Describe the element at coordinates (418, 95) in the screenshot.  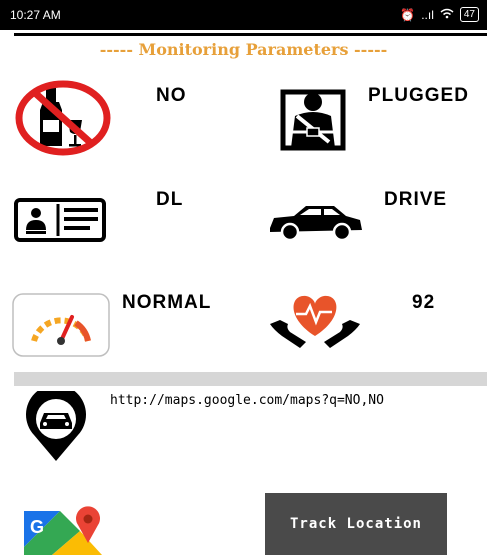
I see `seatbelt-status-value: PLUGGED` at that location.